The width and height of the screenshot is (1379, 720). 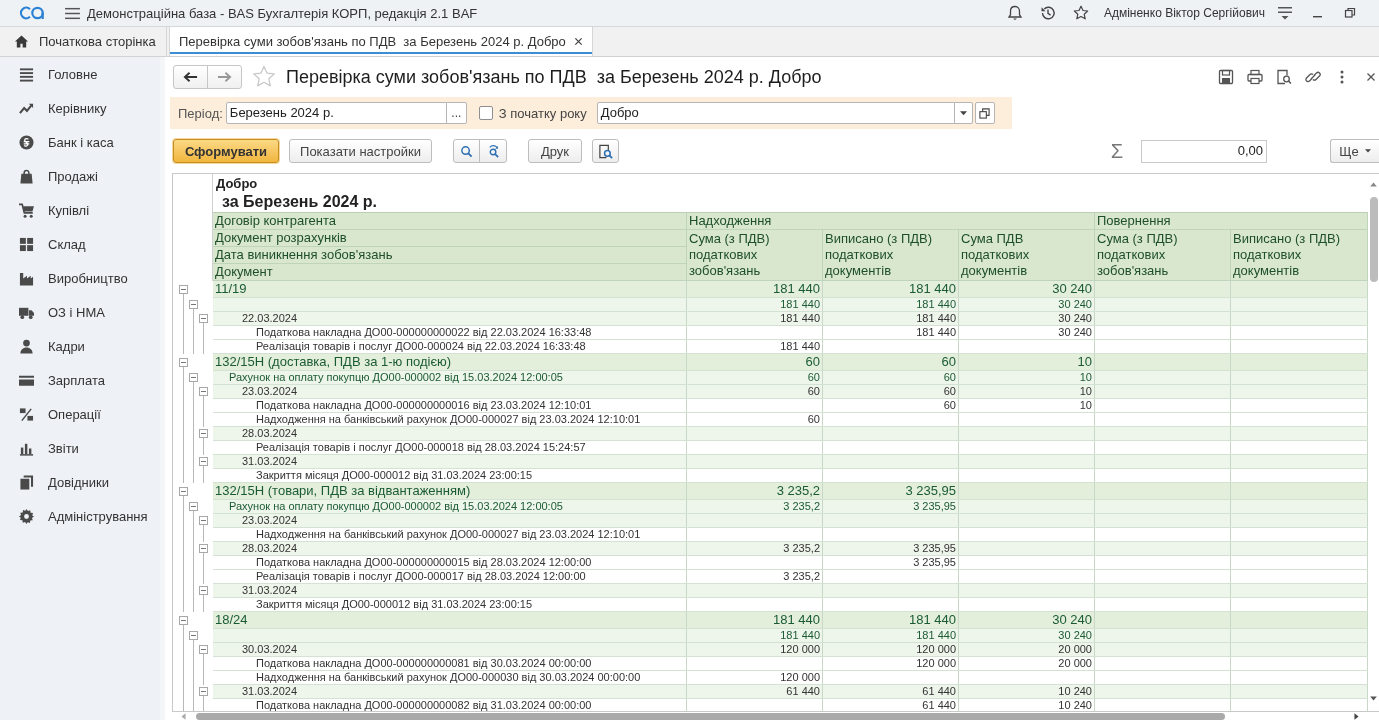 I want to click on sidebar-item: ОЗ і НМА, so click(x=80, y=312).